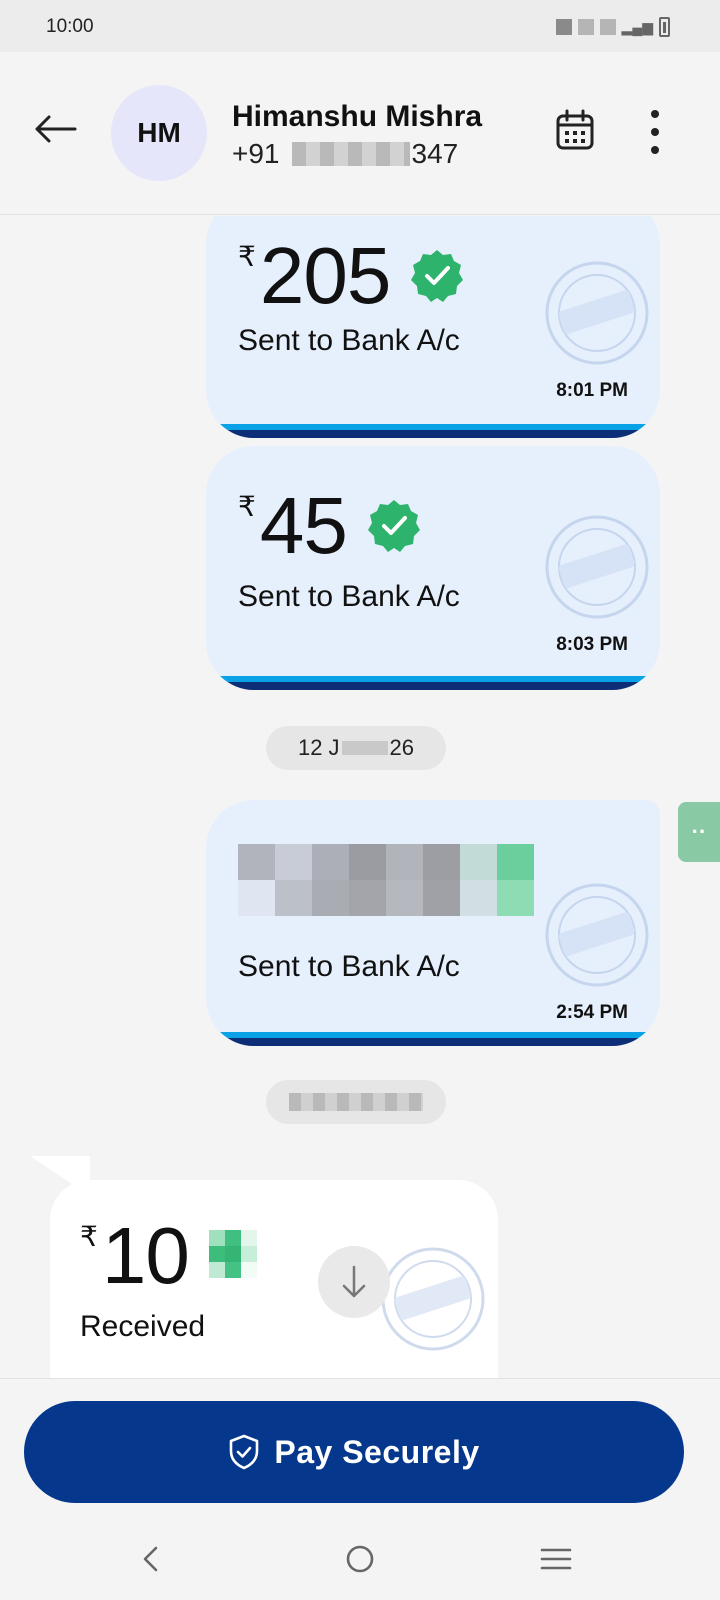  I want to click on amount-redaction, so click(386, 880).